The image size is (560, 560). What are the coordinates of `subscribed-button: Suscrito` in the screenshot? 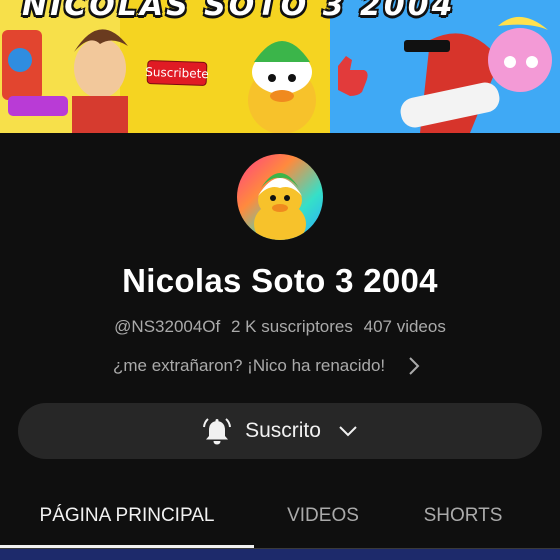 It's located at (280, 431).